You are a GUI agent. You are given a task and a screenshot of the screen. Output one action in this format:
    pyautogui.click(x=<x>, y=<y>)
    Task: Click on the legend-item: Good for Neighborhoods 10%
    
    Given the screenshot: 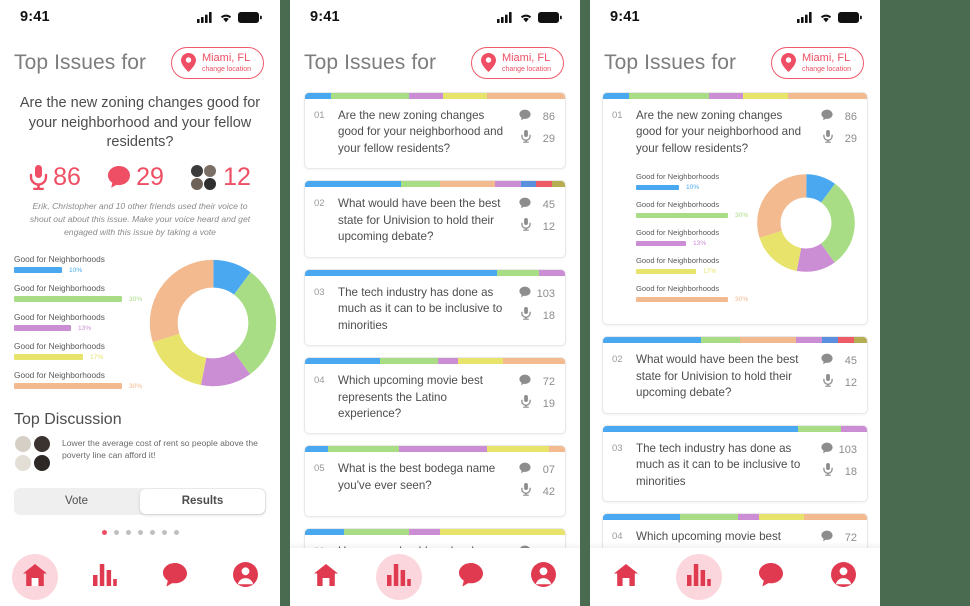 What is the action you would take?
    pyautogui.click(x=695, y=181)
    